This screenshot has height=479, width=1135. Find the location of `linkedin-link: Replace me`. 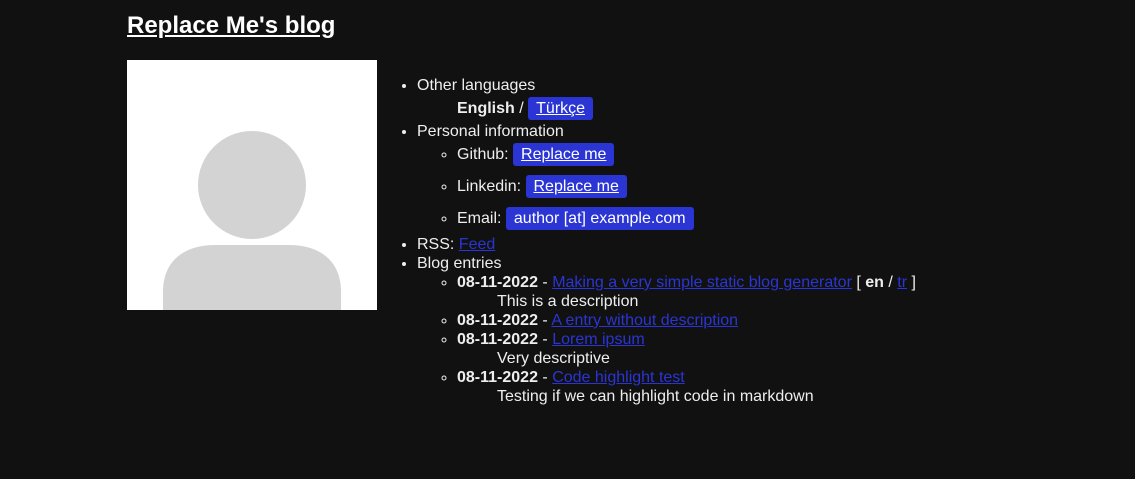

linkedin-link: Replace me is located at coordinates (576, 186).